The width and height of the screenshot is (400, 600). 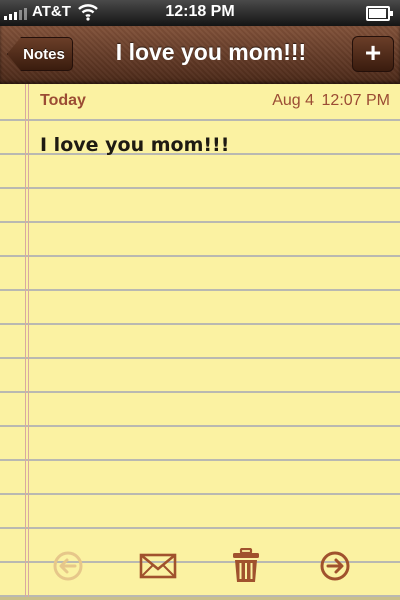 I want to click on next-arrow-icon, so click(x=335, y=566).